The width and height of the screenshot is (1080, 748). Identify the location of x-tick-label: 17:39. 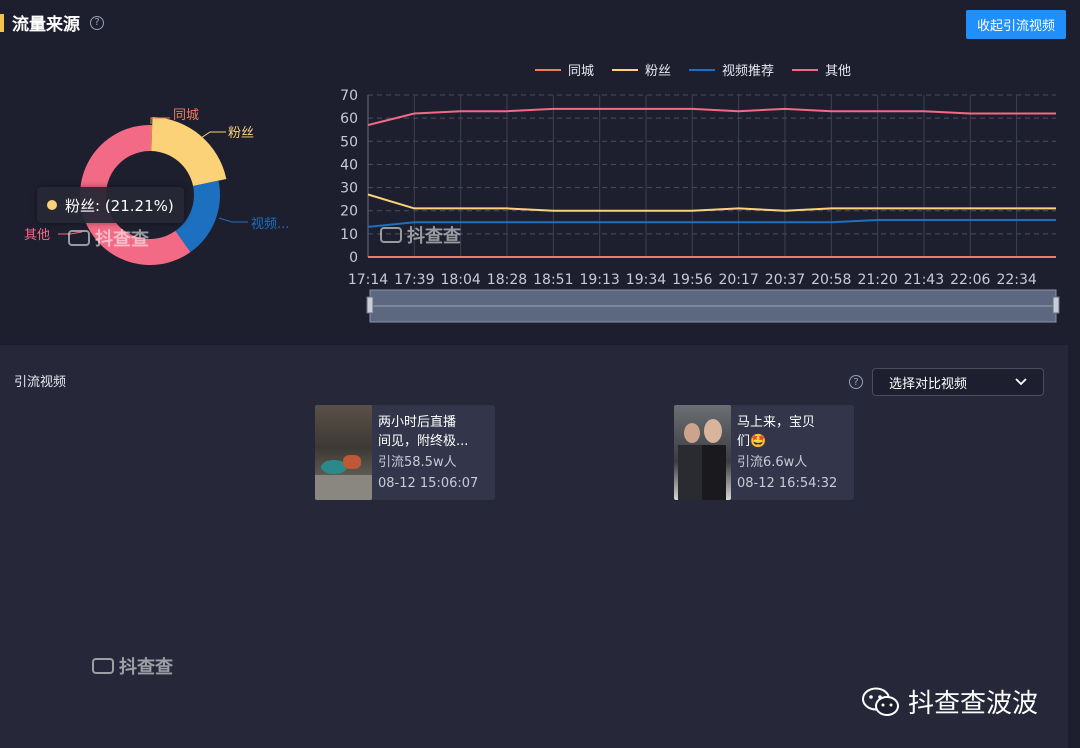
(414, 280).